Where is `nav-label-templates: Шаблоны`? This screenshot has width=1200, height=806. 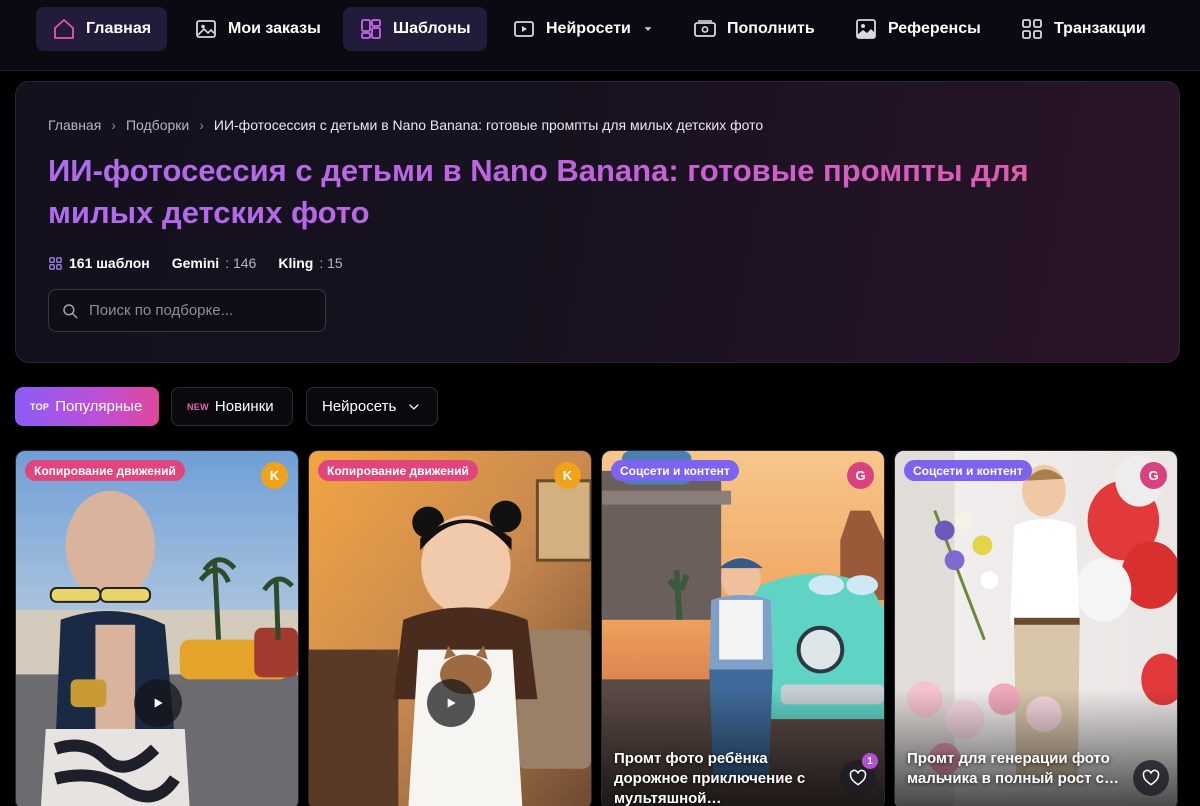
nav-label-templates: Шаблоны is located at coordinates (432, 28).